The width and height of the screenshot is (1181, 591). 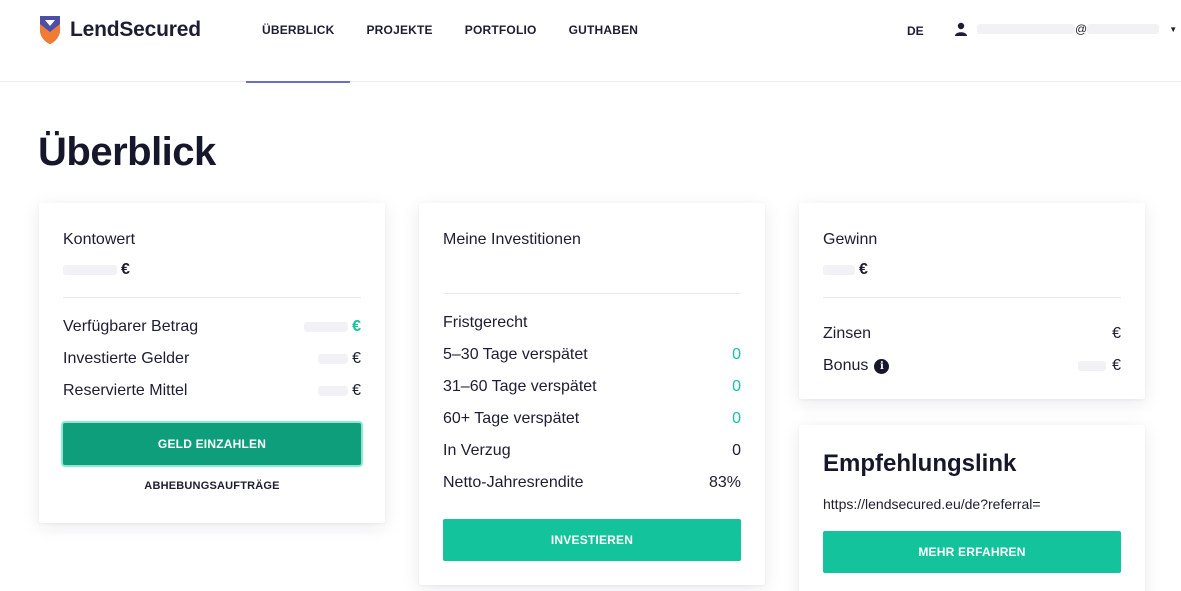 What do you see at coordinates (972, 552) in the screenshot?
I see `learn-more-button: MEHR ERFAHREN` at bounding box center [972, 552].